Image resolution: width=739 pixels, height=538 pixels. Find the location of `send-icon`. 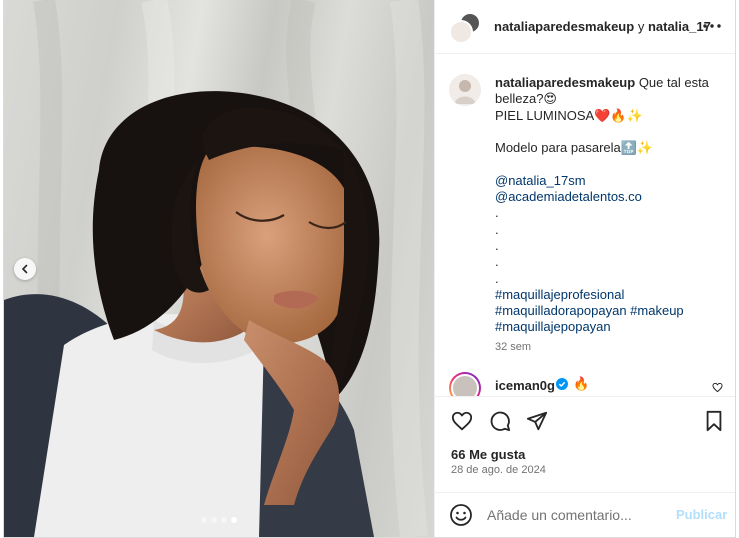

send-icon is located at coordinates (537, 421).